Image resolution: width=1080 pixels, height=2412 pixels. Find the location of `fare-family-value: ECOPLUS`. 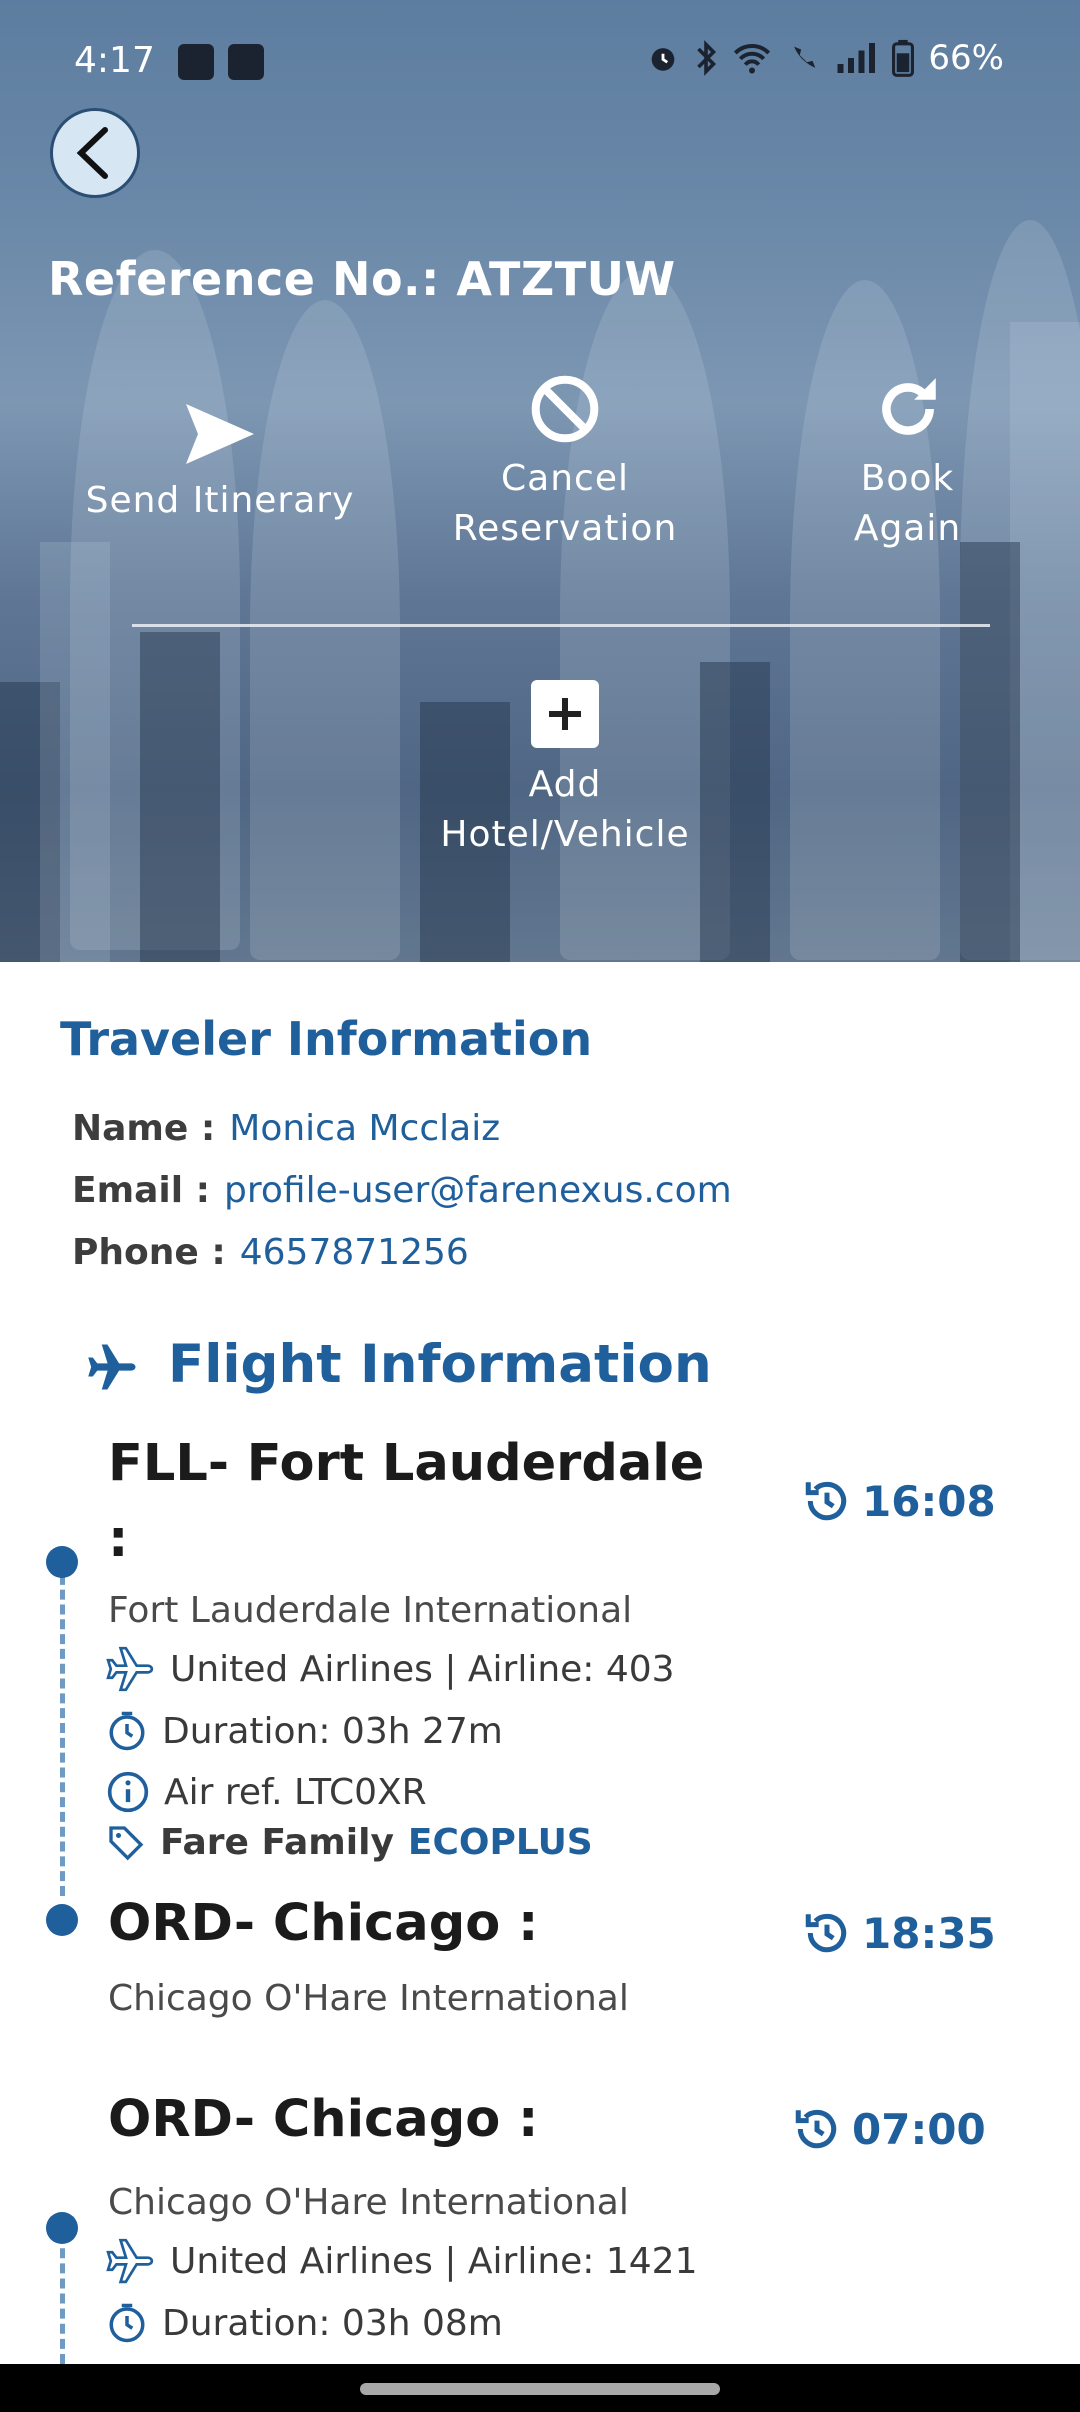

fare-family-value: ECOPLUS is located at coordinates (500, 1842).